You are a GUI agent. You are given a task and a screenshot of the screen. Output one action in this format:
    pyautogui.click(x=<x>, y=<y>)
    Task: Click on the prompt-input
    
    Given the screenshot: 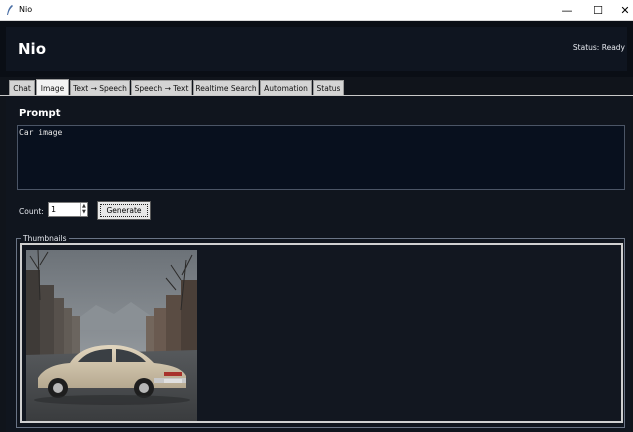 What is the action you would take?
    pyautogui.click(x=321, y=157)
    